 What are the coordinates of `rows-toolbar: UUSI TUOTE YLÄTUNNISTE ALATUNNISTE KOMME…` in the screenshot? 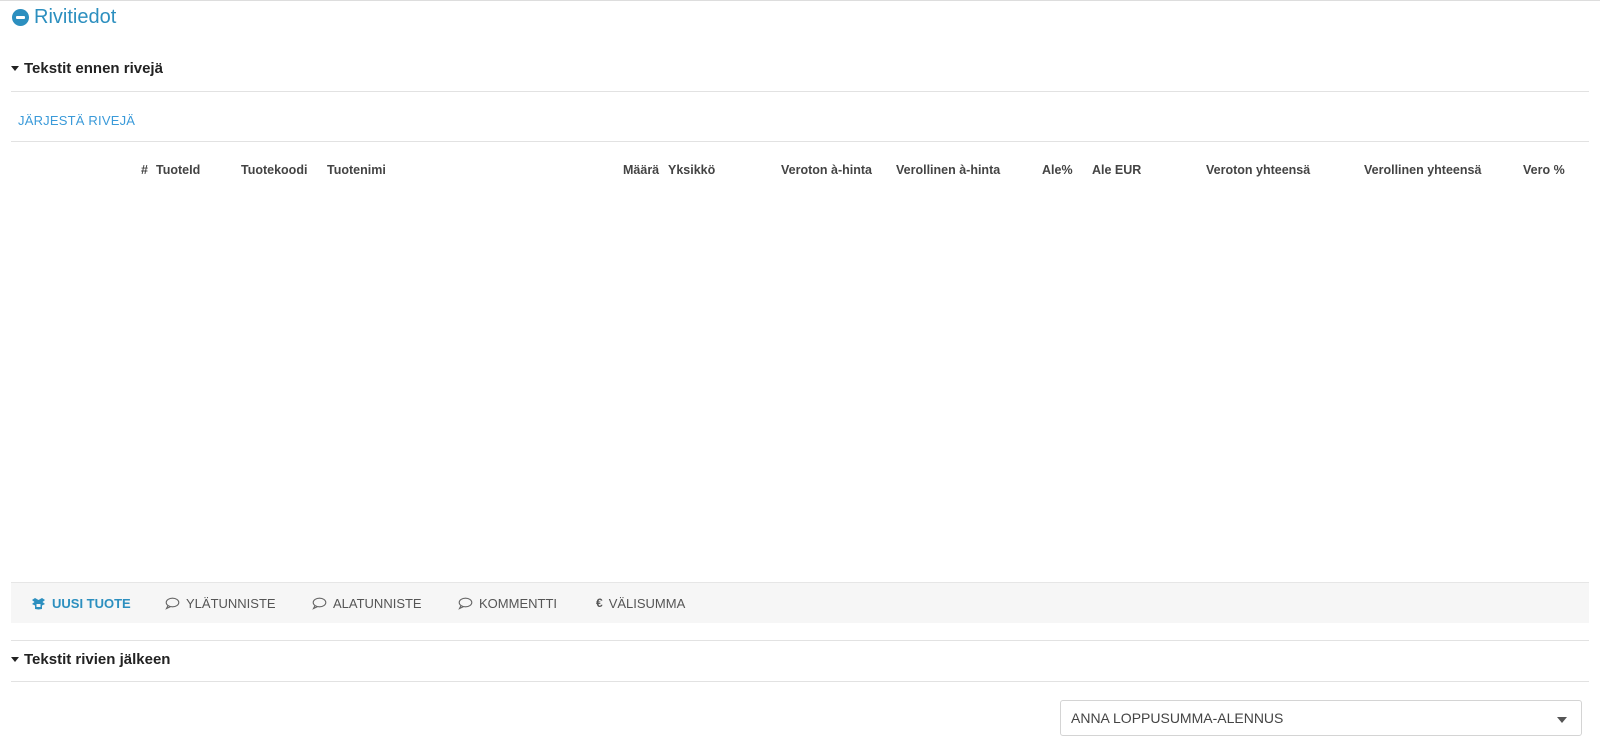 It's located at (800, 602).